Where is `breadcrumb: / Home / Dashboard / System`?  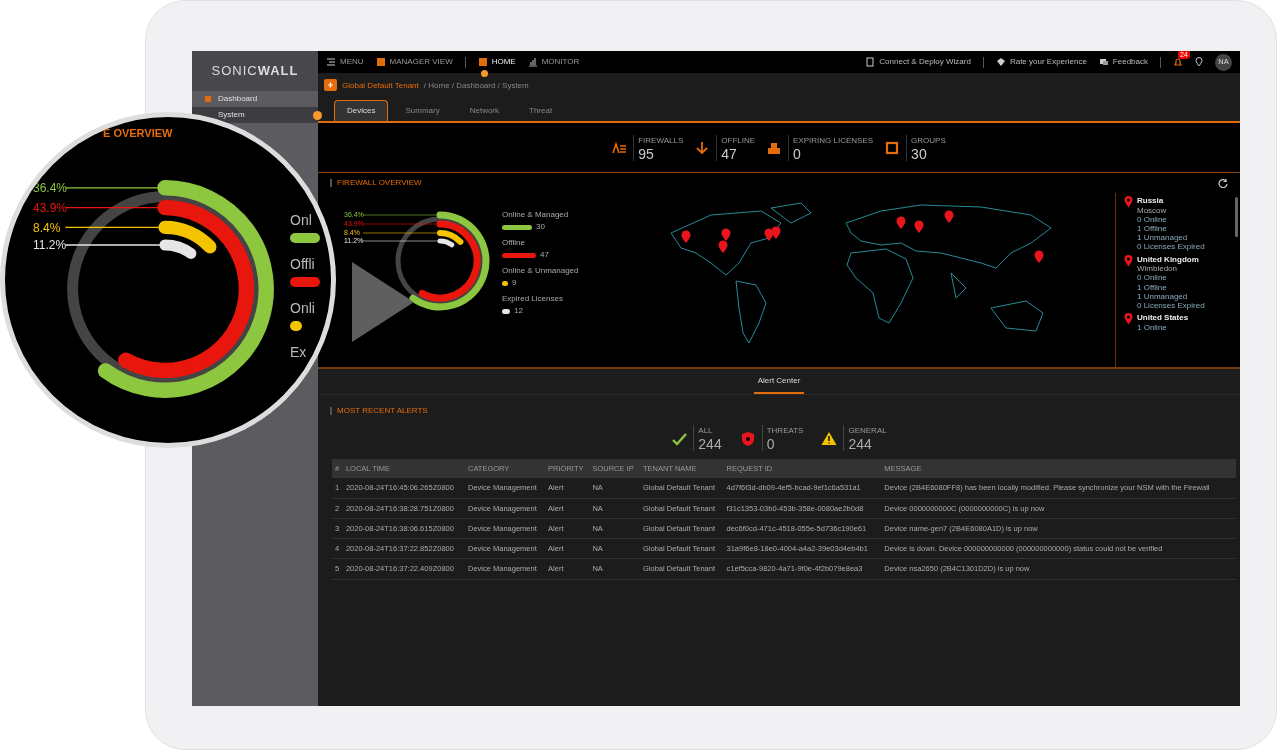
breadcrumb: / Home / Dashboard / System is located at coordinates (476, 85).